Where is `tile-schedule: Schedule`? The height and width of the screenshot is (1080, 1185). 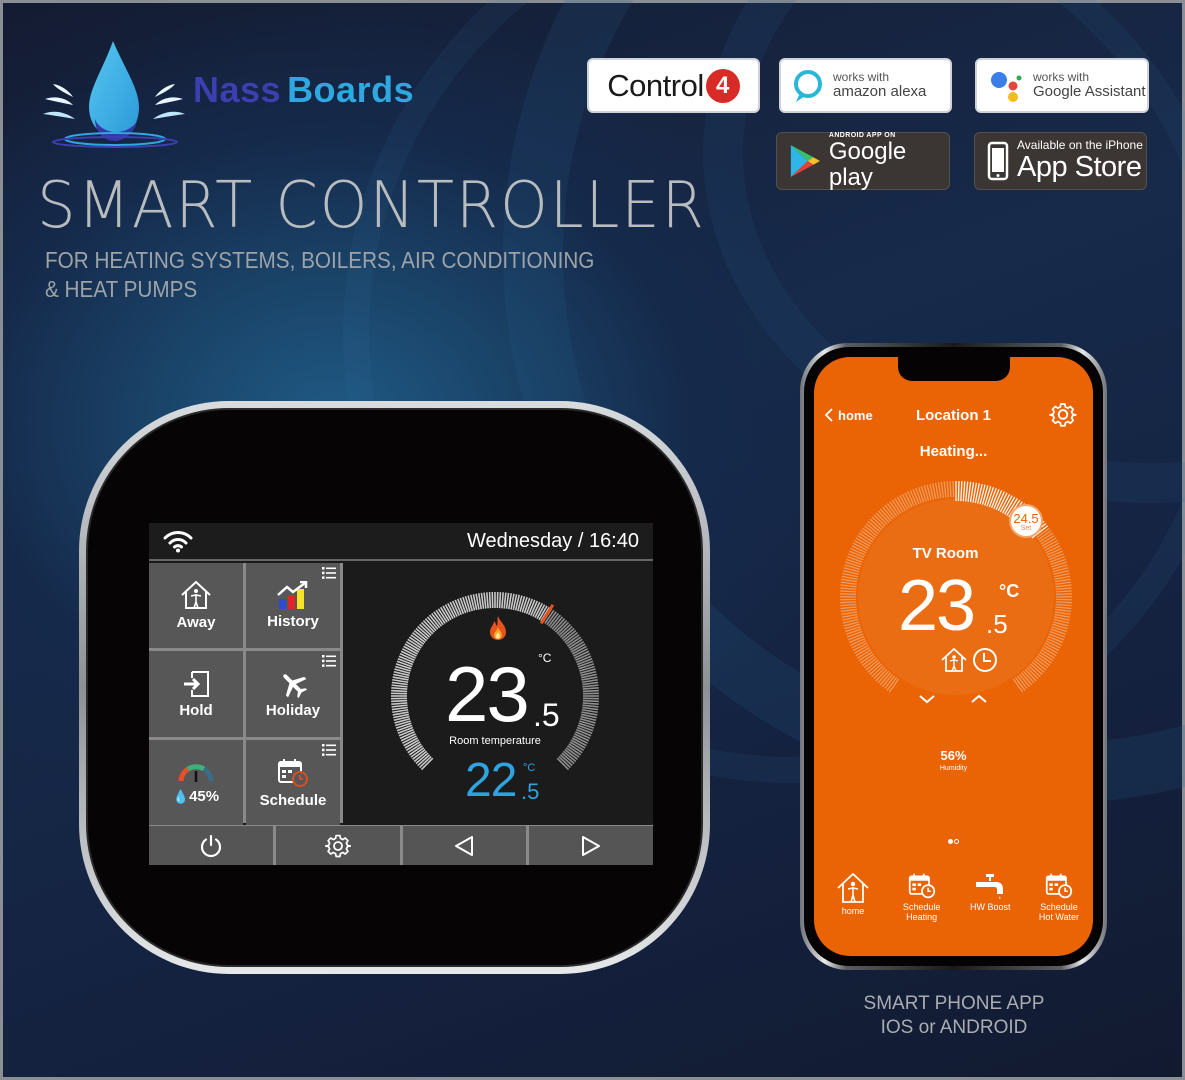 tile-schedule: Schedule is located at coordinates (293, 783).